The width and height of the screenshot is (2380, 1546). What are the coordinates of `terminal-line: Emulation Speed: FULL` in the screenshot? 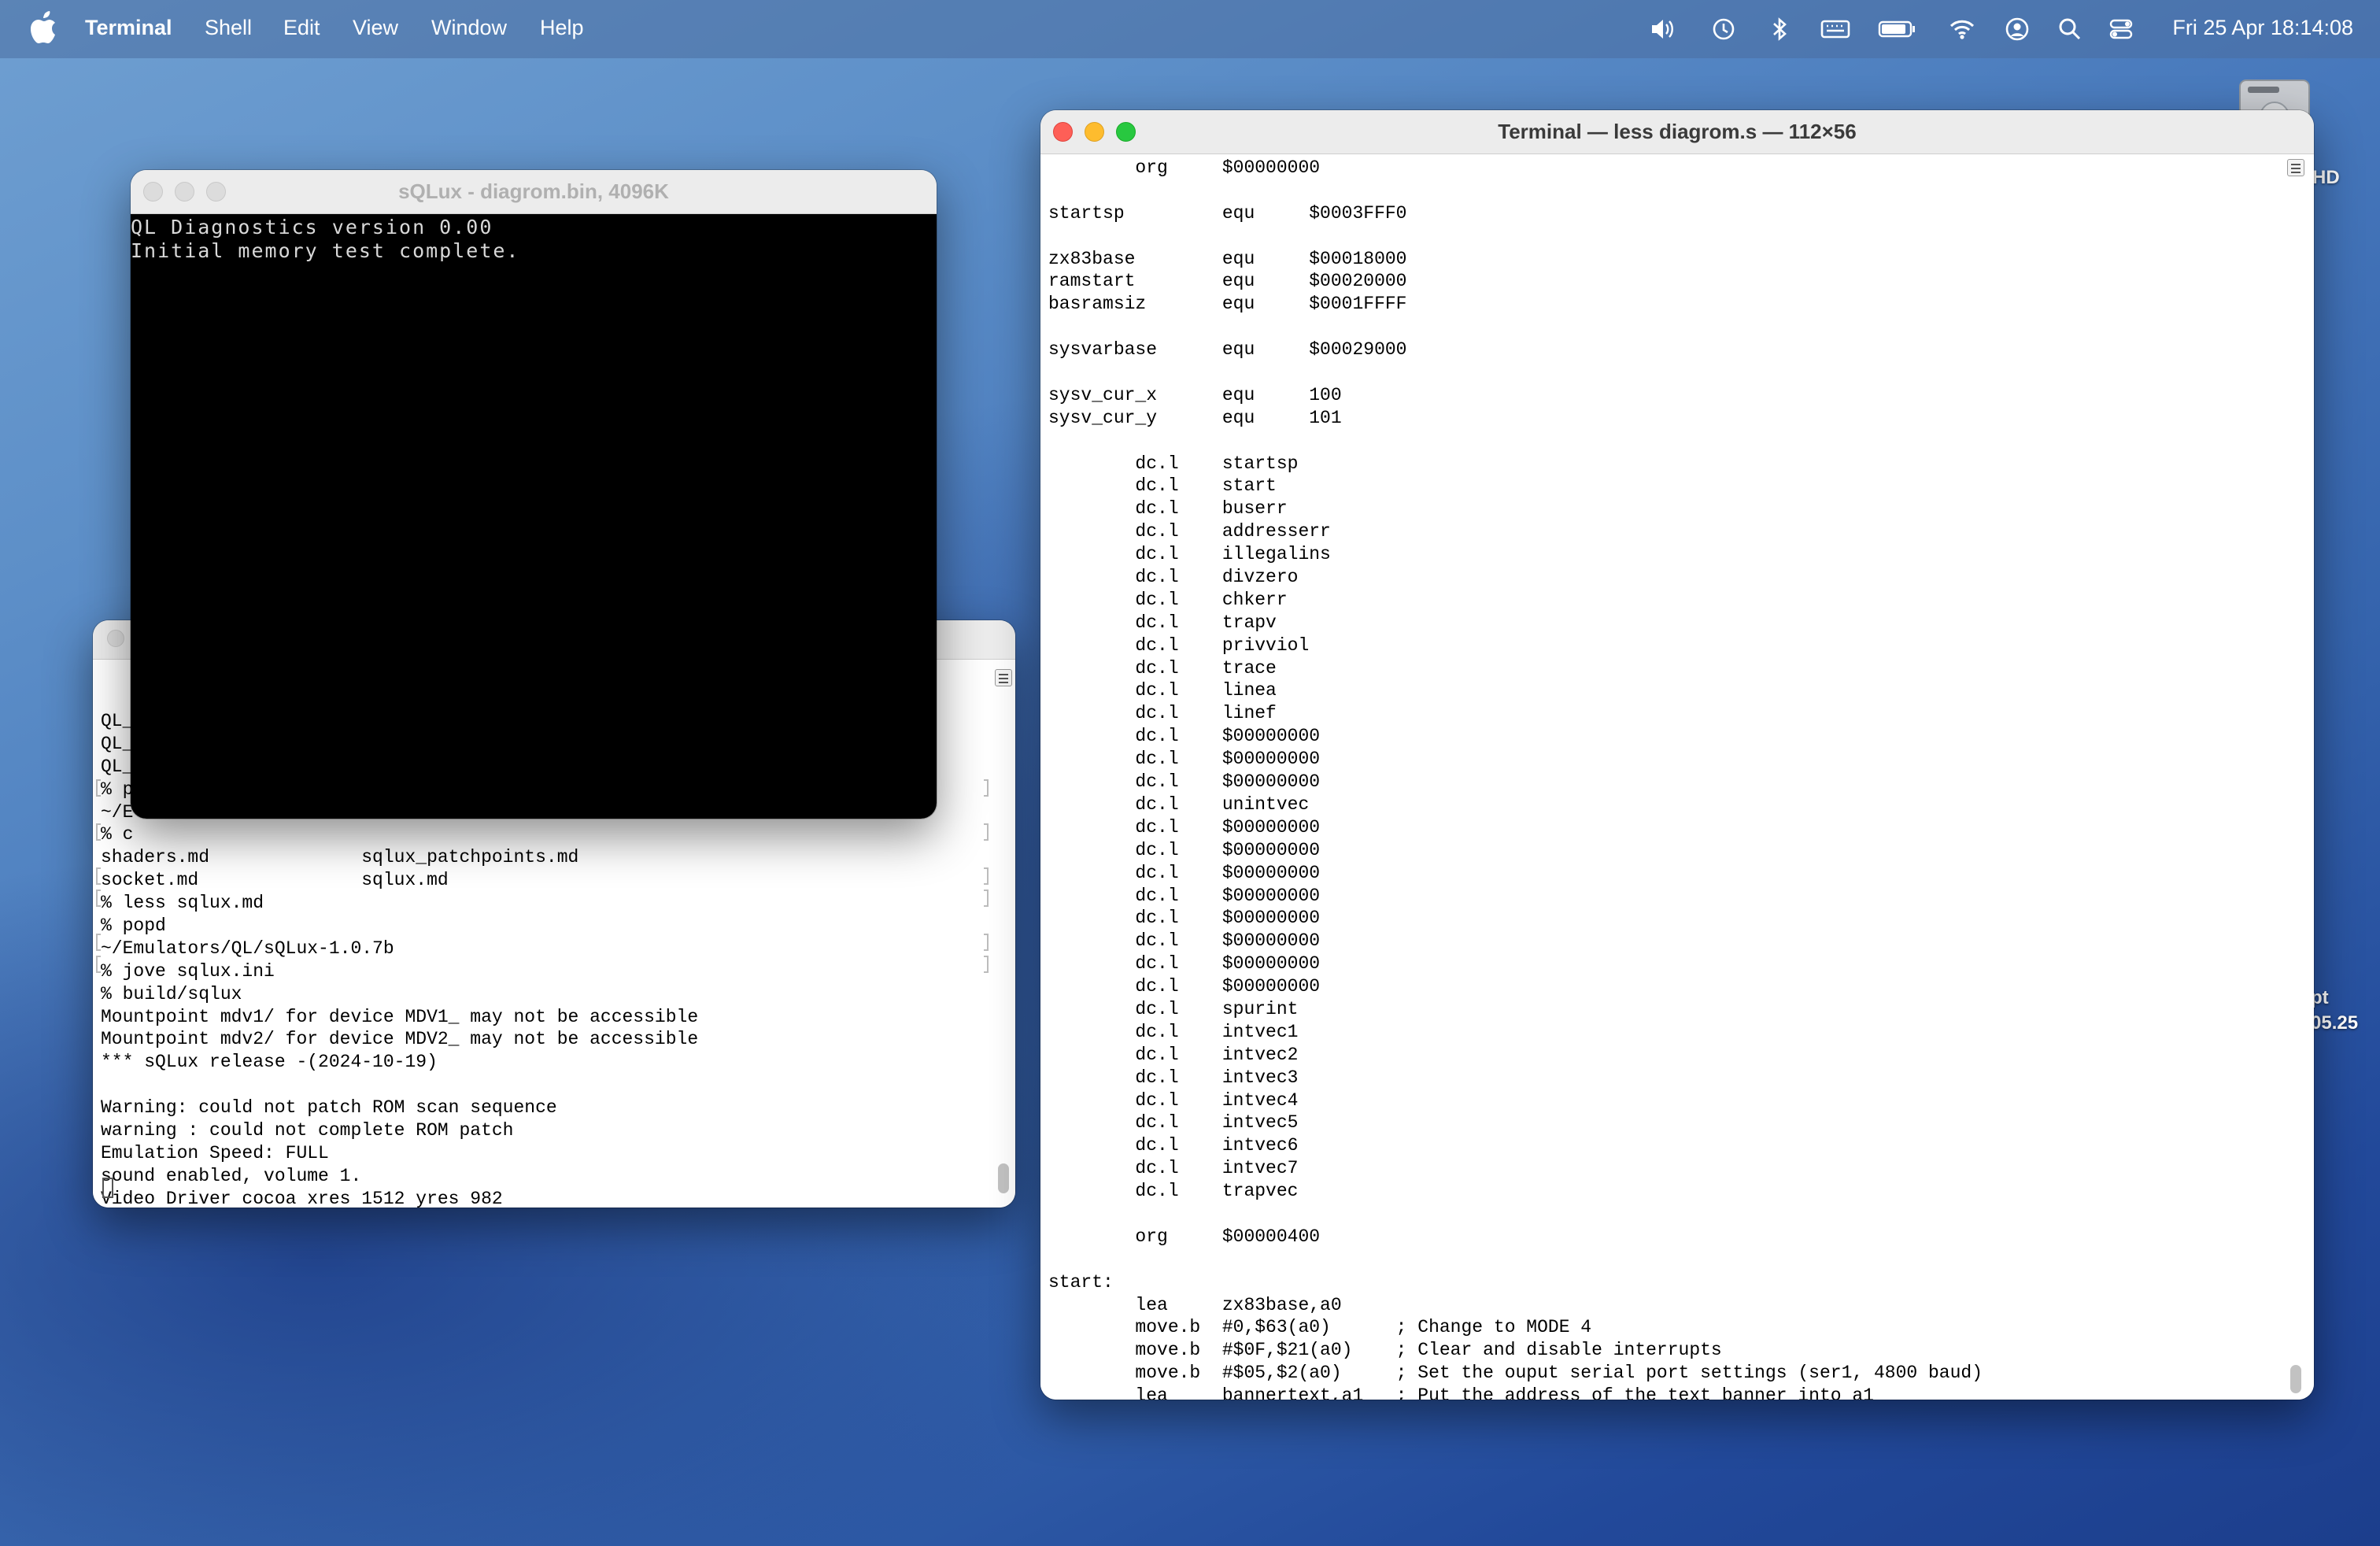 It's located at (215, 1152).